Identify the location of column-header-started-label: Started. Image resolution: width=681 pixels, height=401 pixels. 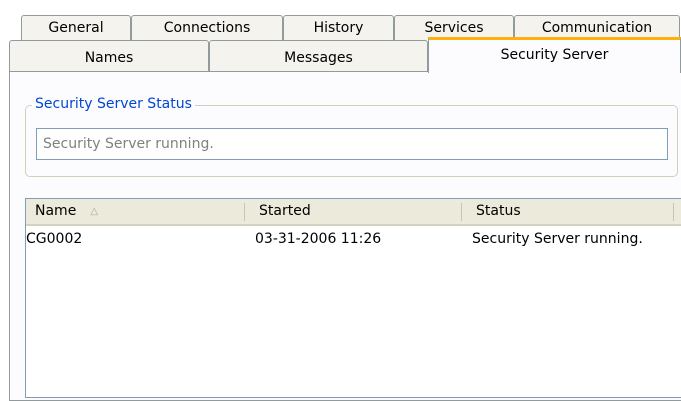
(285, 211).